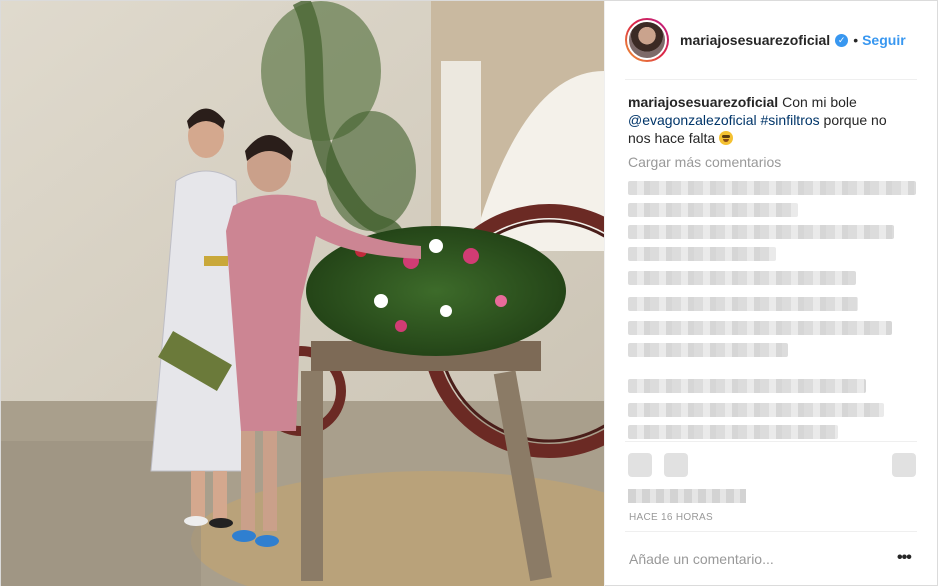  What do you see at coordinates (773, 466) in the screenshot?
I see `action-icons` at bounding box center [773, 466].